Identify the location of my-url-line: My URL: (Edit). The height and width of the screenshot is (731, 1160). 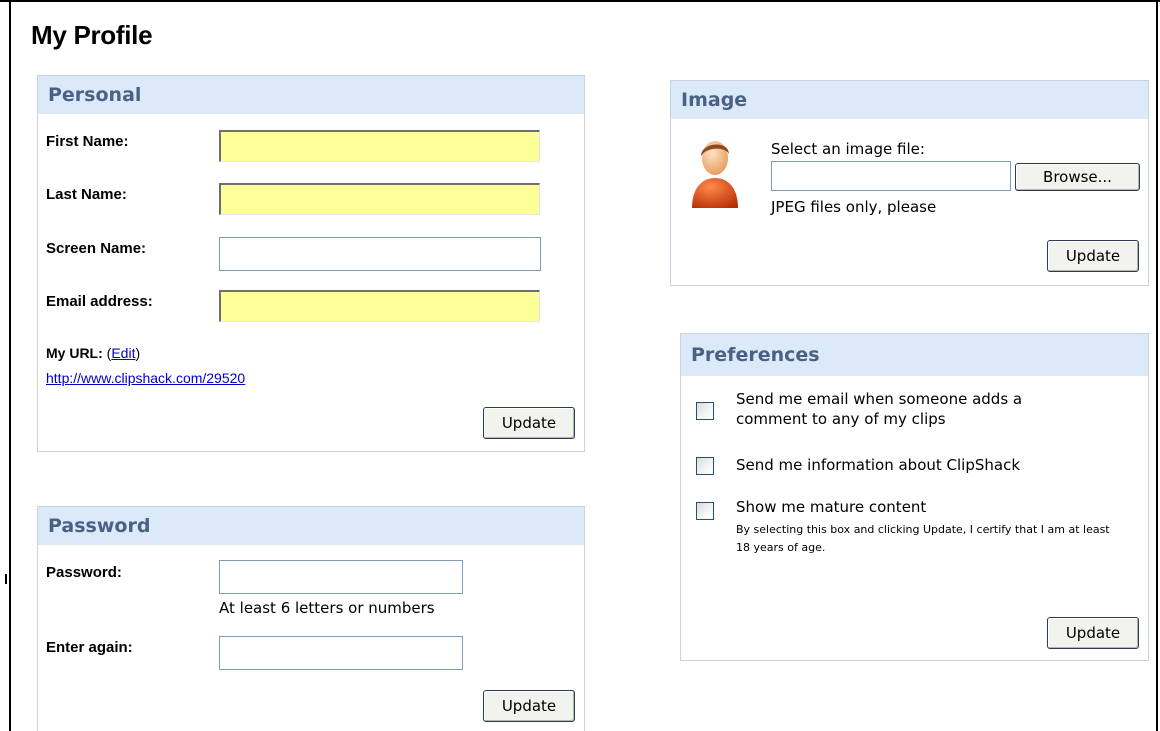
(93, 353).